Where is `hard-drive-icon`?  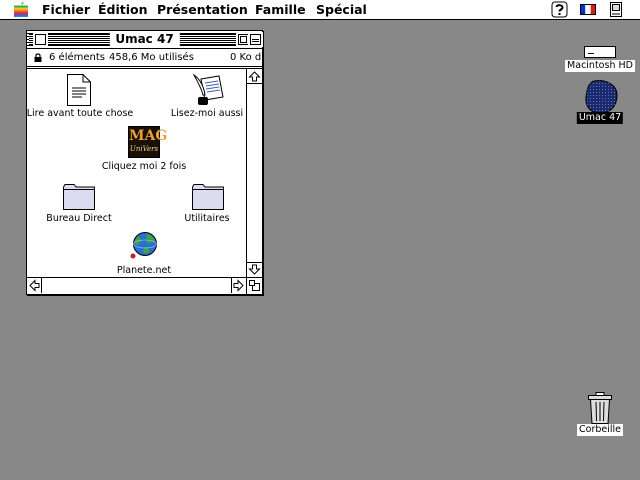 hard-drive-icon is located at coordinates (600, 52).